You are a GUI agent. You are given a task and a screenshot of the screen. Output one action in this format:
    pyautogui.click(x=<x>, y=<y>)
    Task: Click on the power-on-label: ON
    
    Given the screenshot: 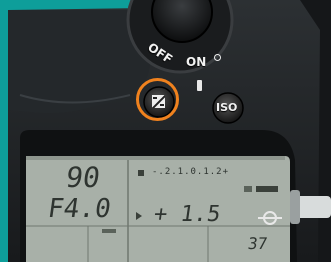 What is the action you would take?
    pyautogui.click(x=196, y=62)
    